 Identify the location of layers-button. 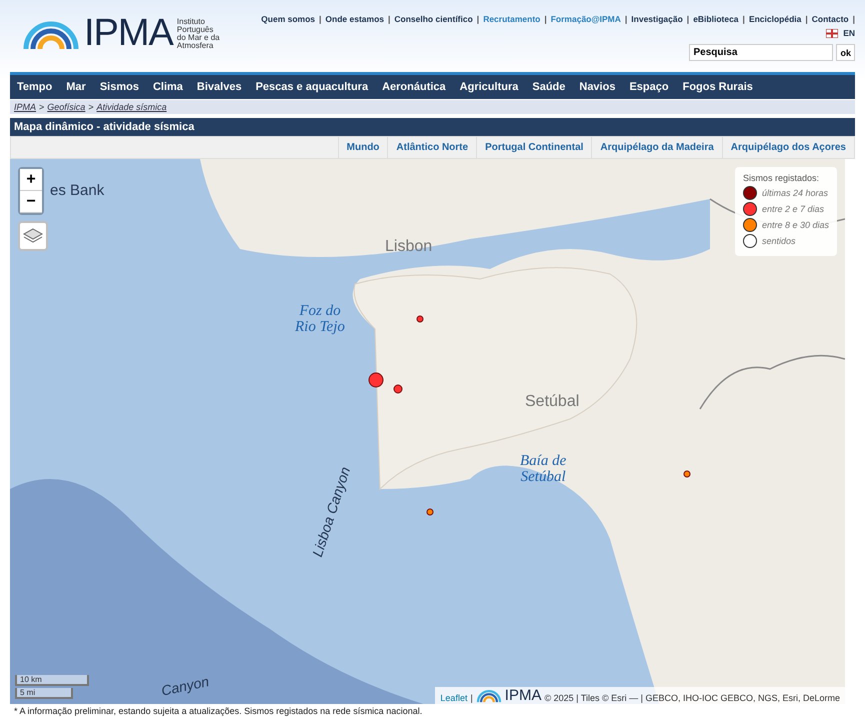
(33, 236).